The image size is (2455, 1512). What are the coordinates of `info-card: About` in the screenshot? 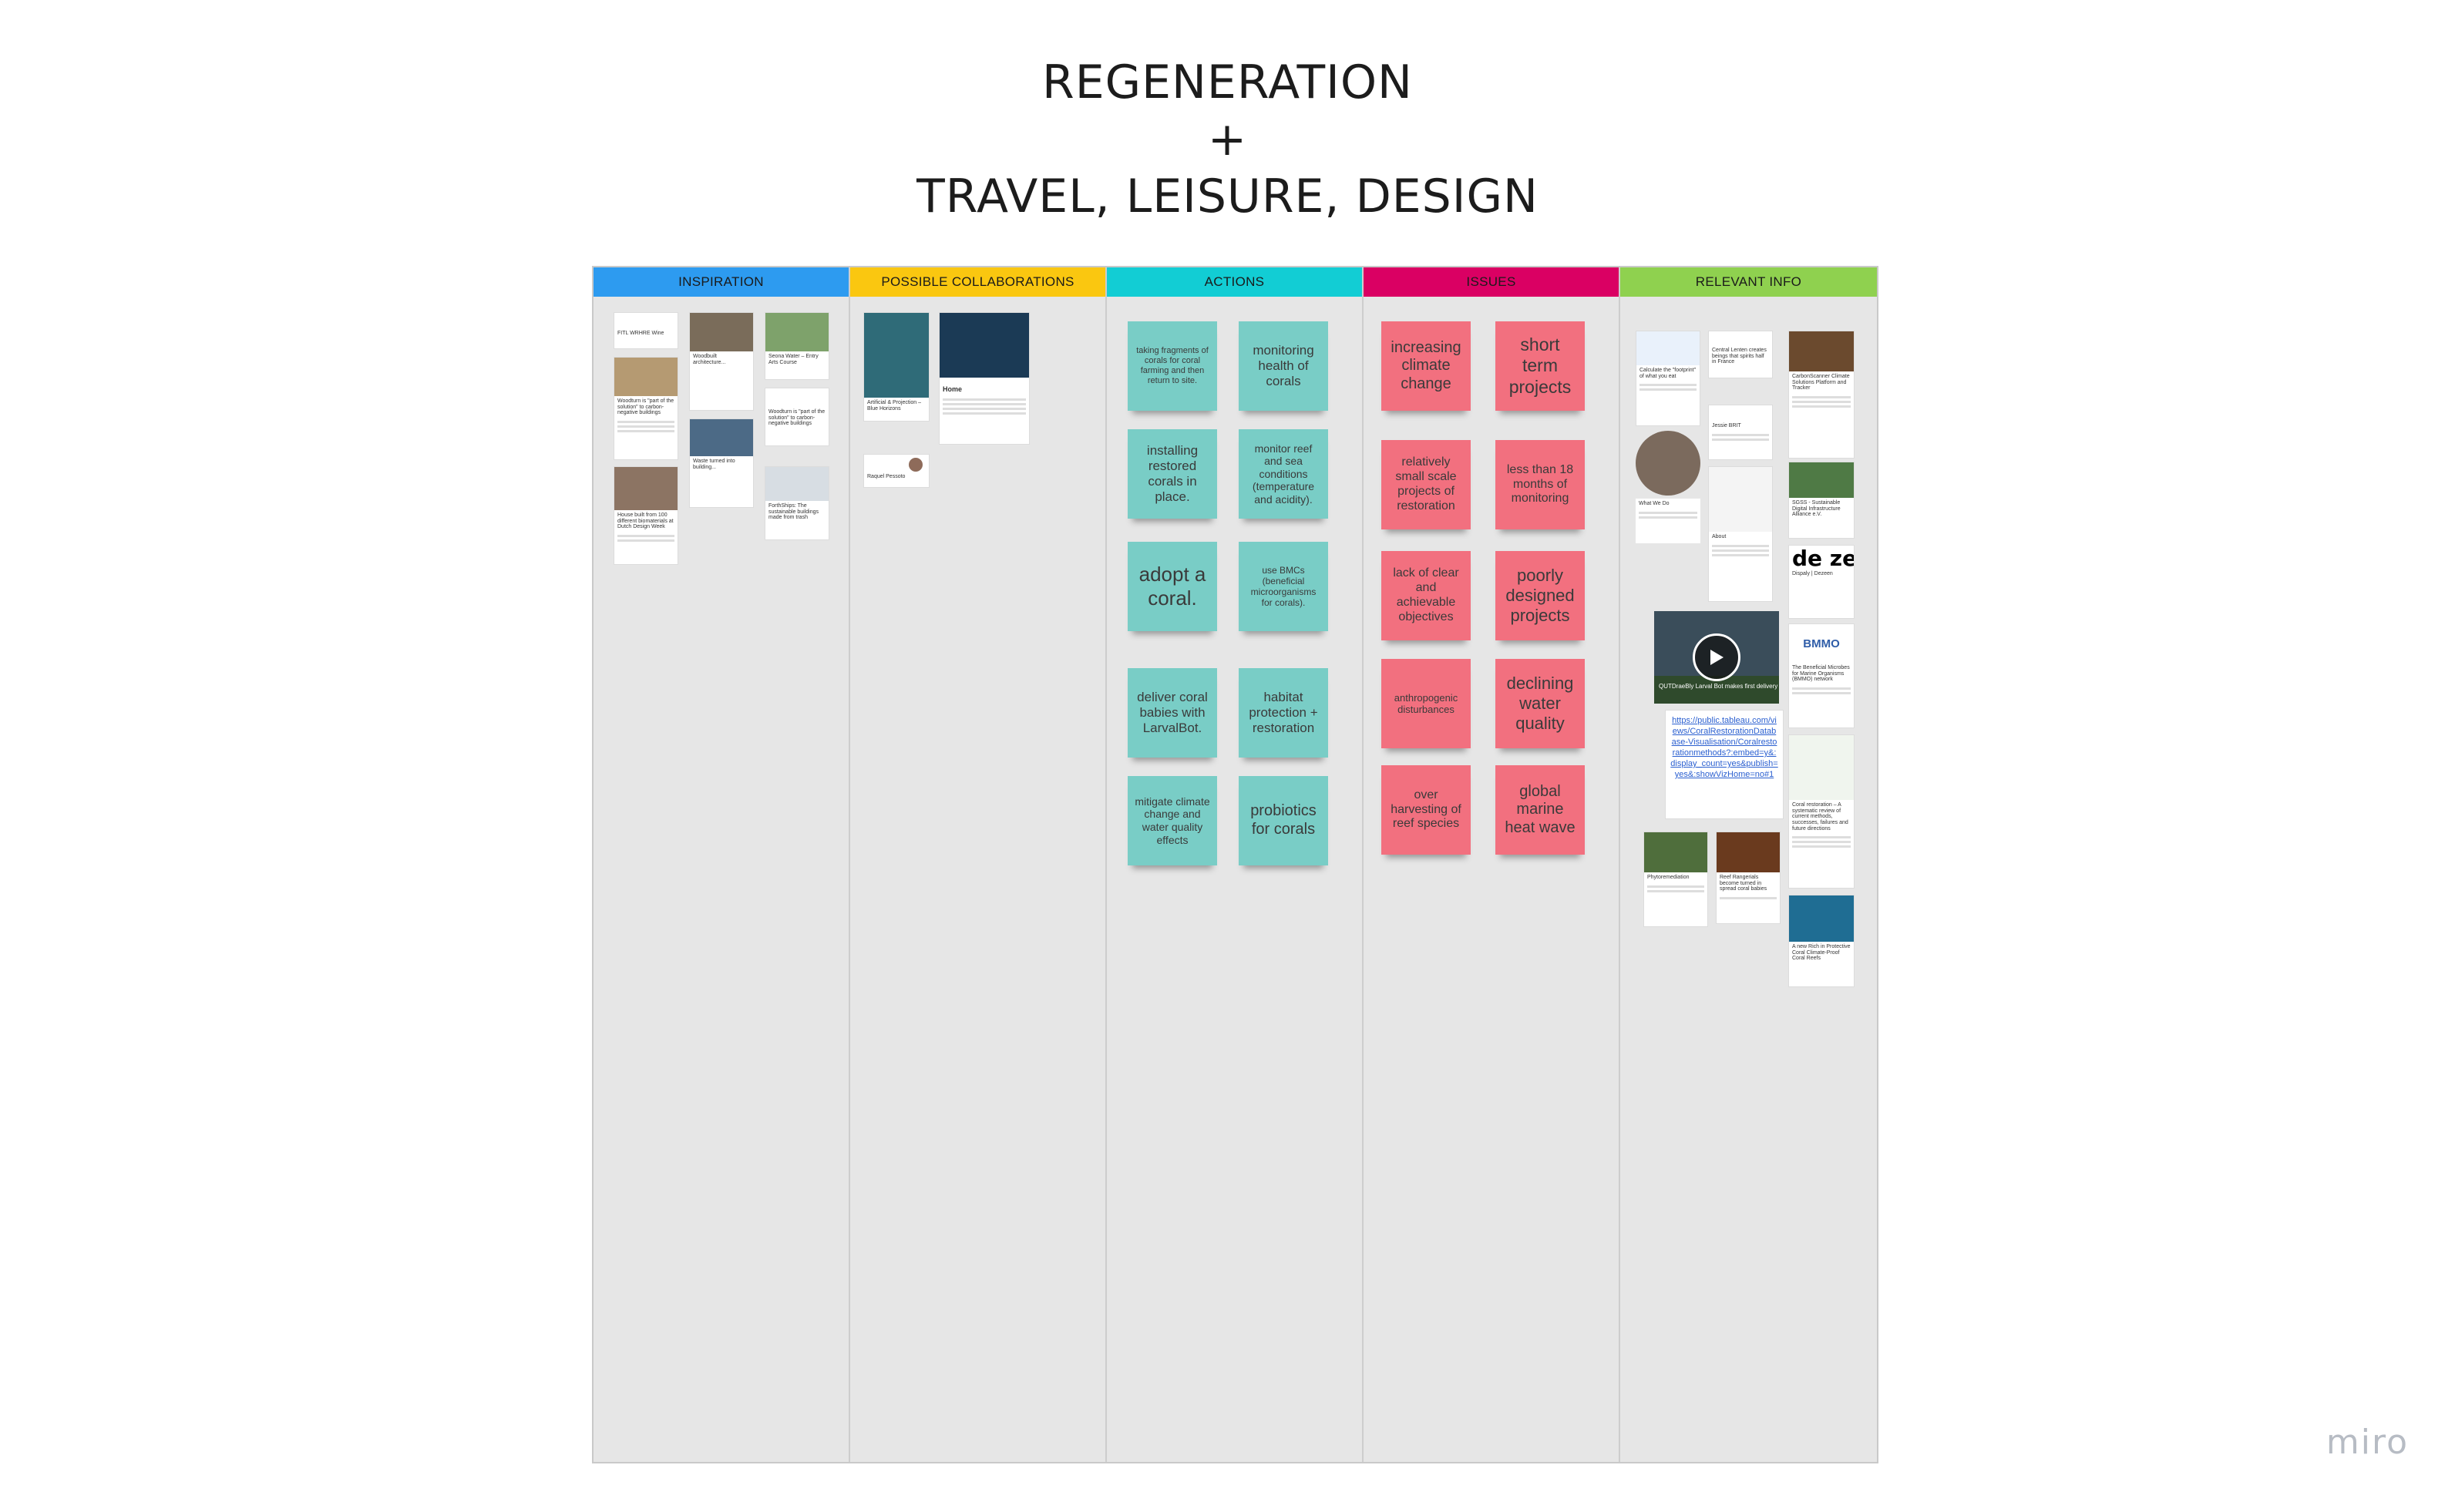 It's located at (1740, 534).